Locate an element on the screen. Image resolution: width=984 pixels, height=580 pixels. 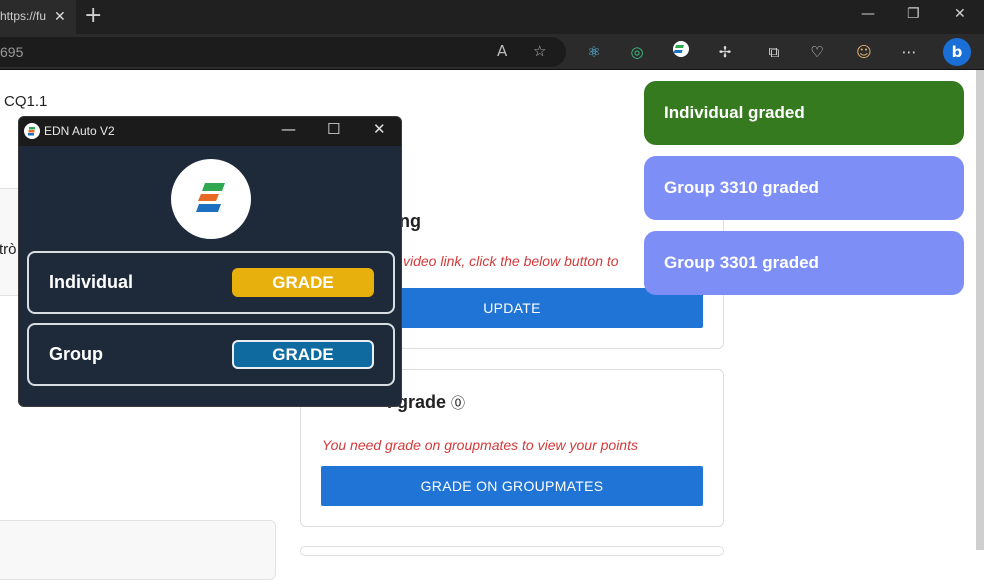
edn-extension-icon is located at coordinates (681, 52).